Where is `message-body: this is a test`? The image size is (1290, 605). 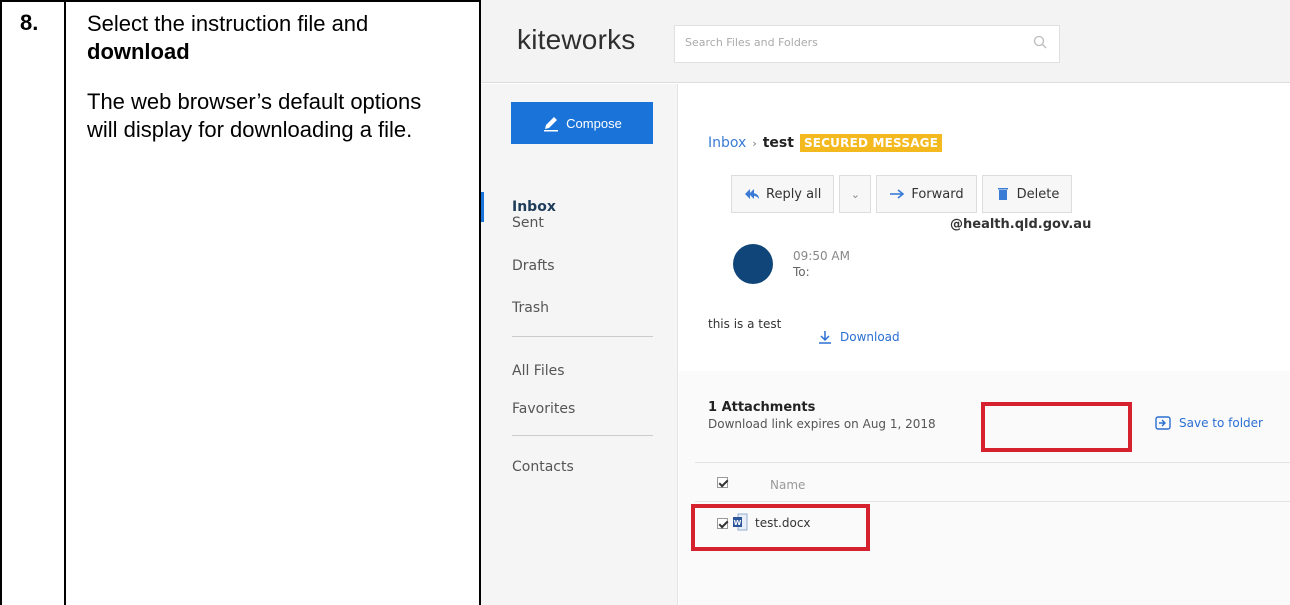
message-body: this is a test is located at coordinates (745, 324).